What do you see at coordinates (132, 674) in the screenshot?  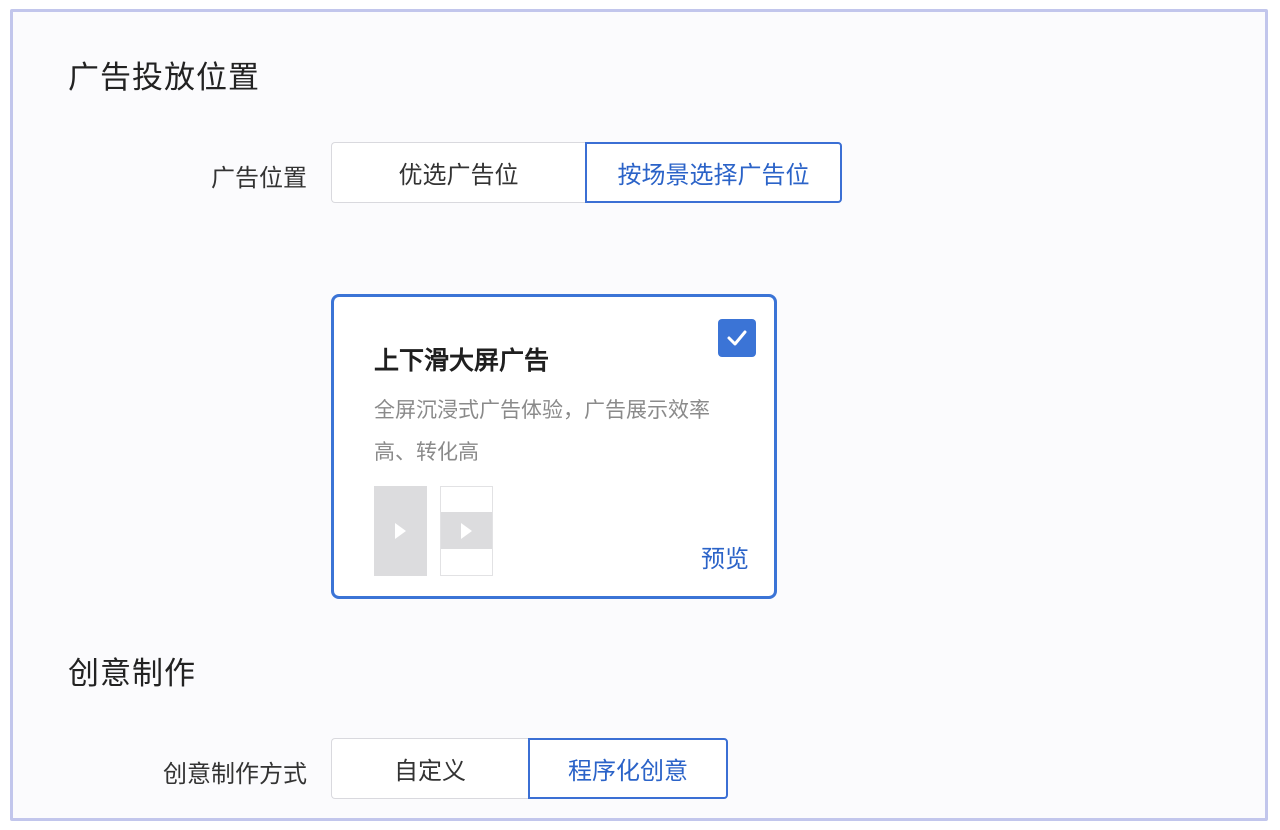 I see `section-title-creative: 创意制作` at bounding box center [132, 674].